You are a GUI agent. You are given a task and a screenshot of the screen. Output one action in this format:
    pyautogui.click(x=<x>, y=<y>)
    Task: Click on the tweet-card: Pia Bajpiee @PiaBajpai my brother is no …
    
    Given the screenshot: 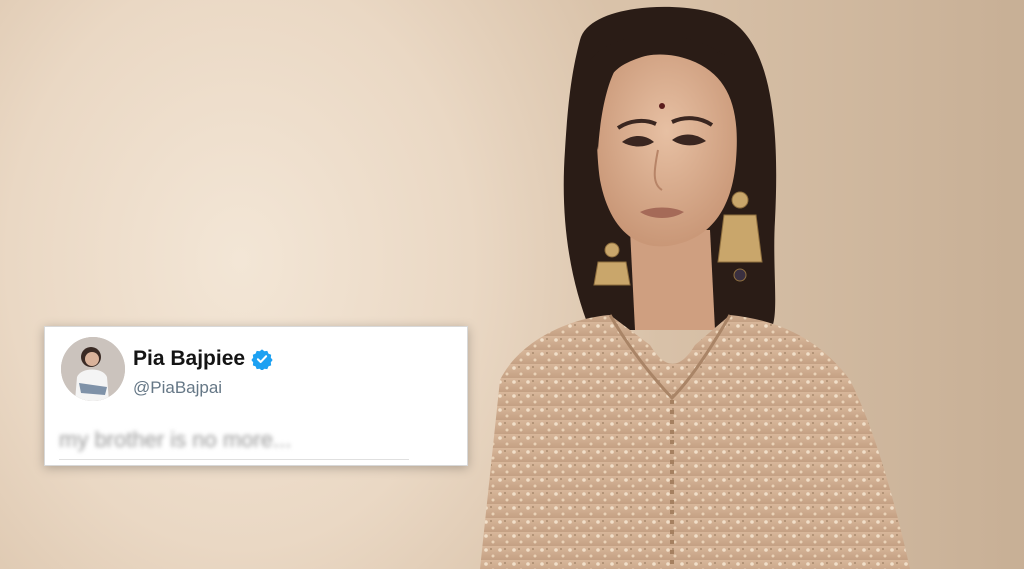 What is the action you would take?
    pyautogui.click(x=256, y=396)
    